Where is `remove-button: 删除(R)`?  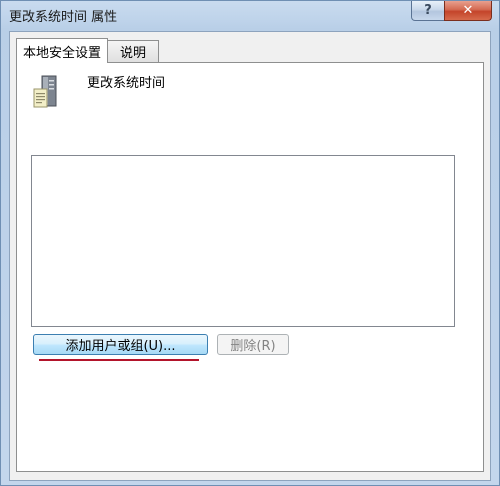
remove-button: 删除(R) is located at coordinates (253, 344).